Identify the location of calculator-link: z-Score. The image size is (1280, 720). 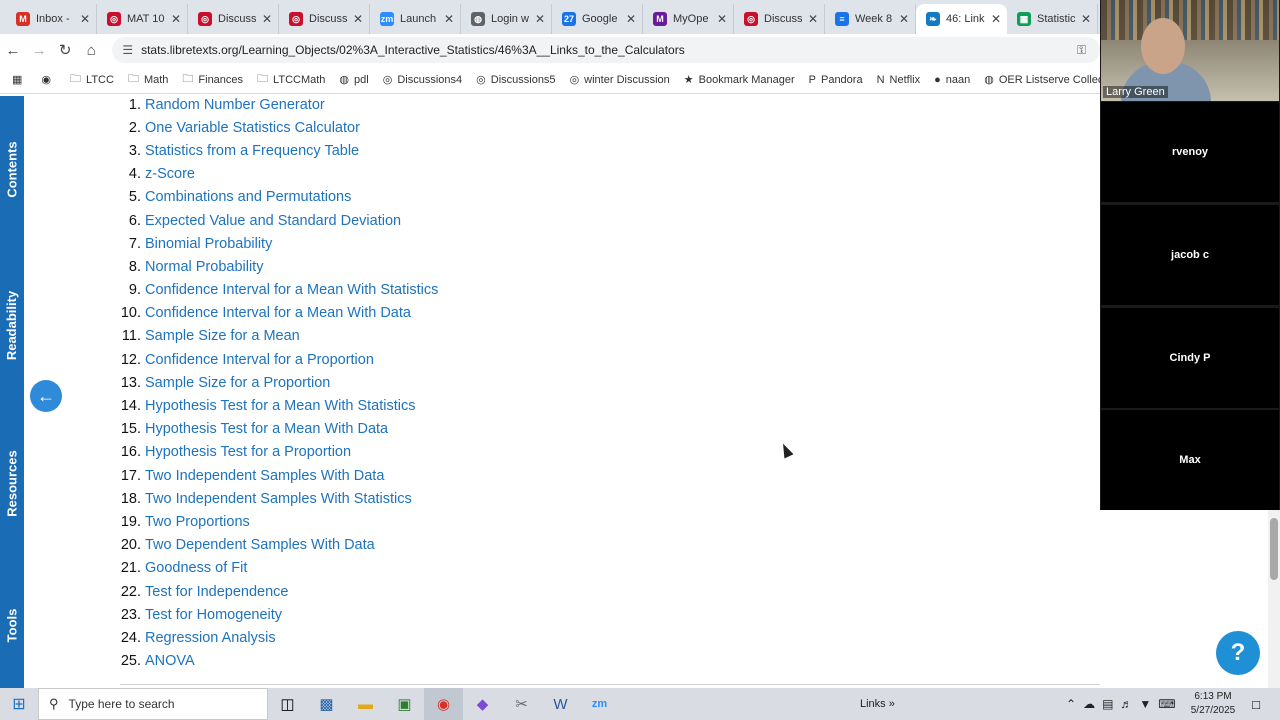
(170, 174).